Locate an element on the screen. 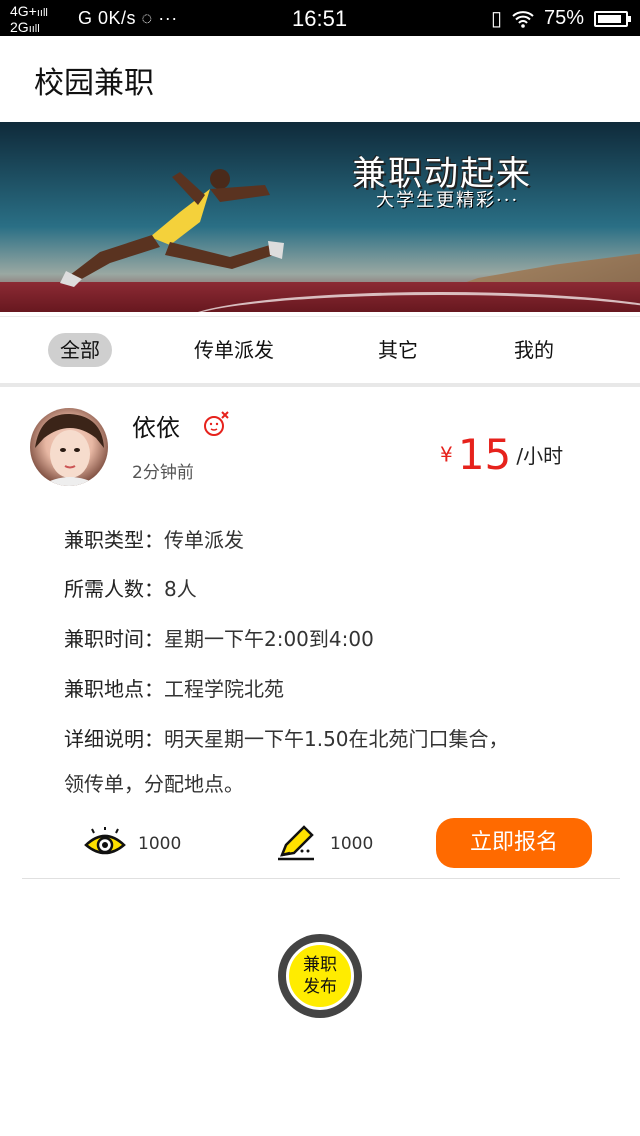 Image resolution: width=640 pixels, height=1136 pixels. banner-subline: 大学生更精彩··· is located at coordinates (448, 200).